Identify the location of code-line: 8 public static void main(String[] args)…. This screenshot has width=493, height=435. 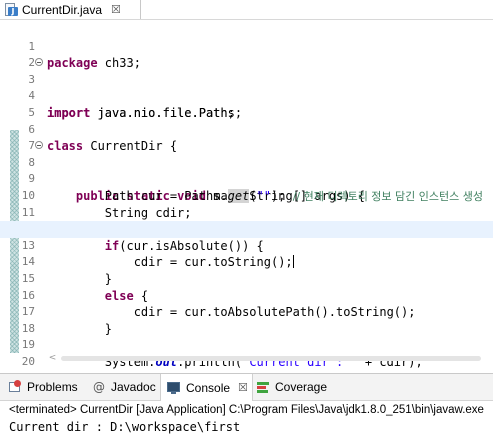
(246, 170).